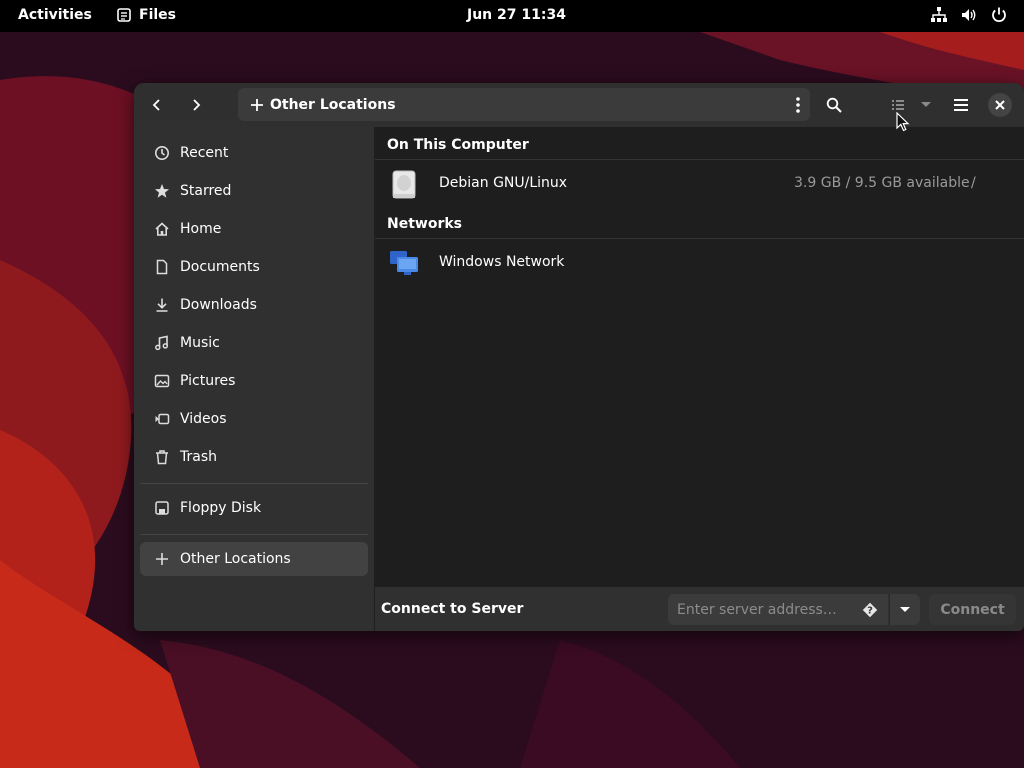  Describe the element at coordinates (452, 609) in the screenshot. I see `connect-to-server-label: Connect to Server` at that location.